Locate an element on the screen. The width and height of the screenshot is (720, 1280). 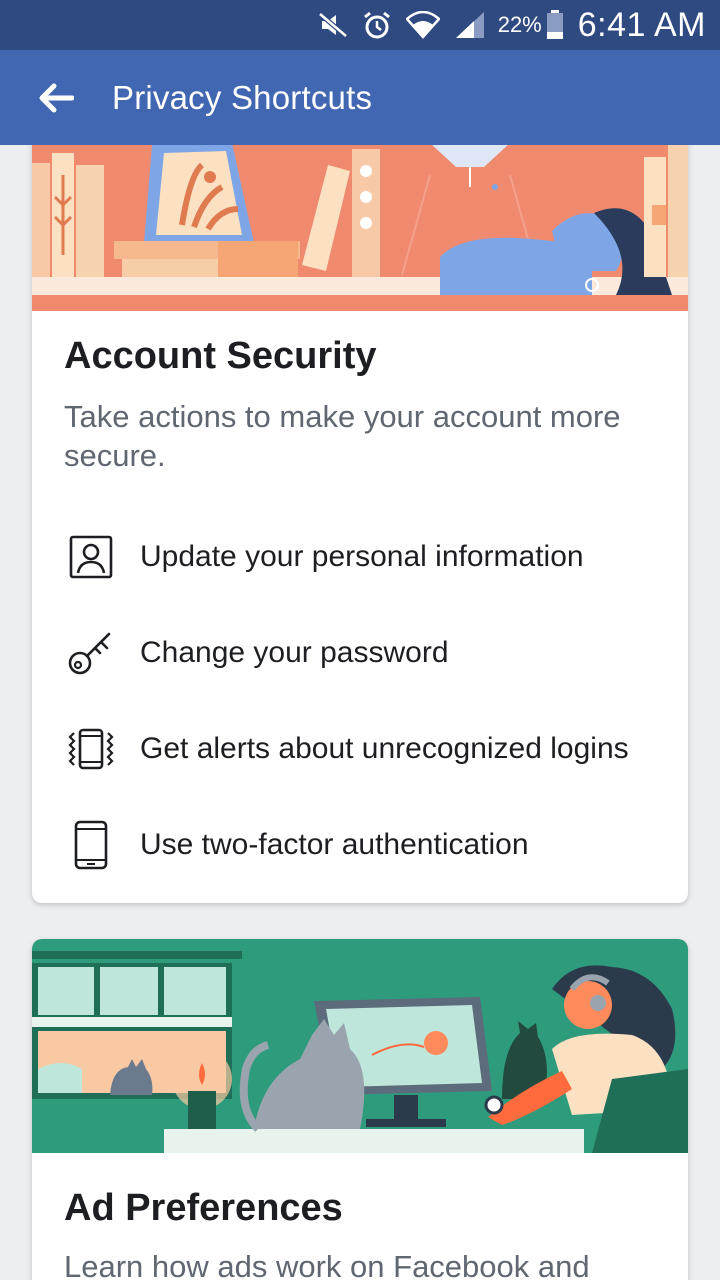
back-arrow-icon is located at coordinates (56, 97).